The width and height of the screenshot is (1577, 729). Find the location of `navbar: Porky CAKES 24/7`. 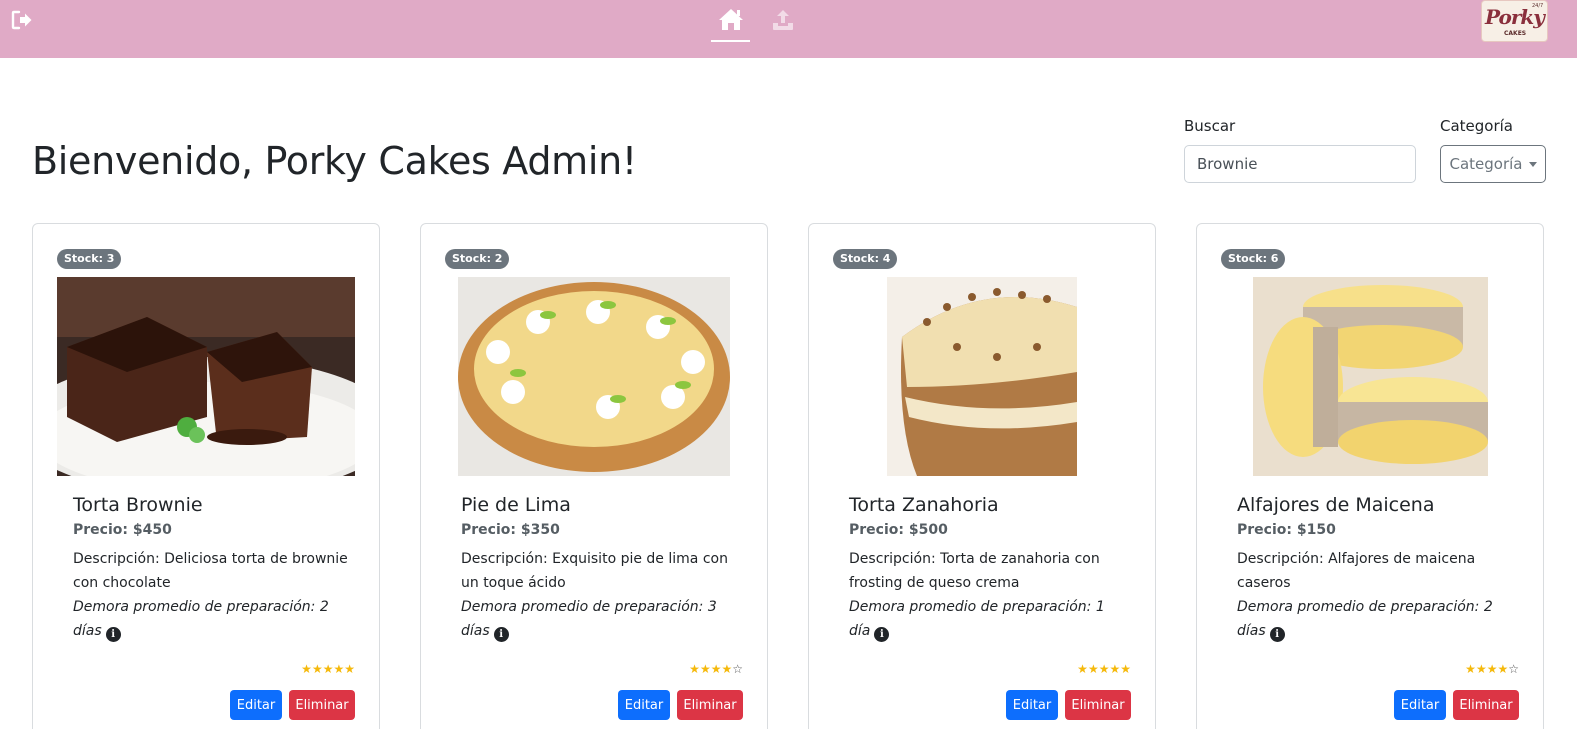

navbar: Porky CAKES 24/7 is located at coordinates (788, 29).